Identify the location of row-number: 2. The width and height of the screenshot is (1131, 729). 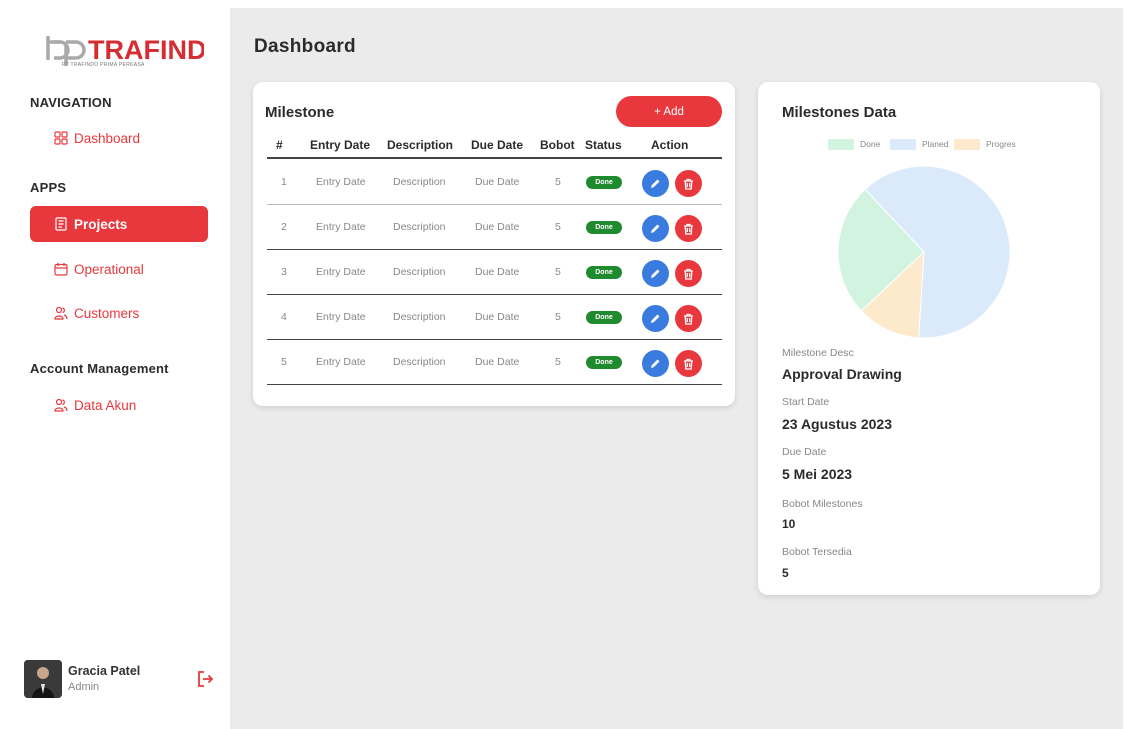
(284, 227).